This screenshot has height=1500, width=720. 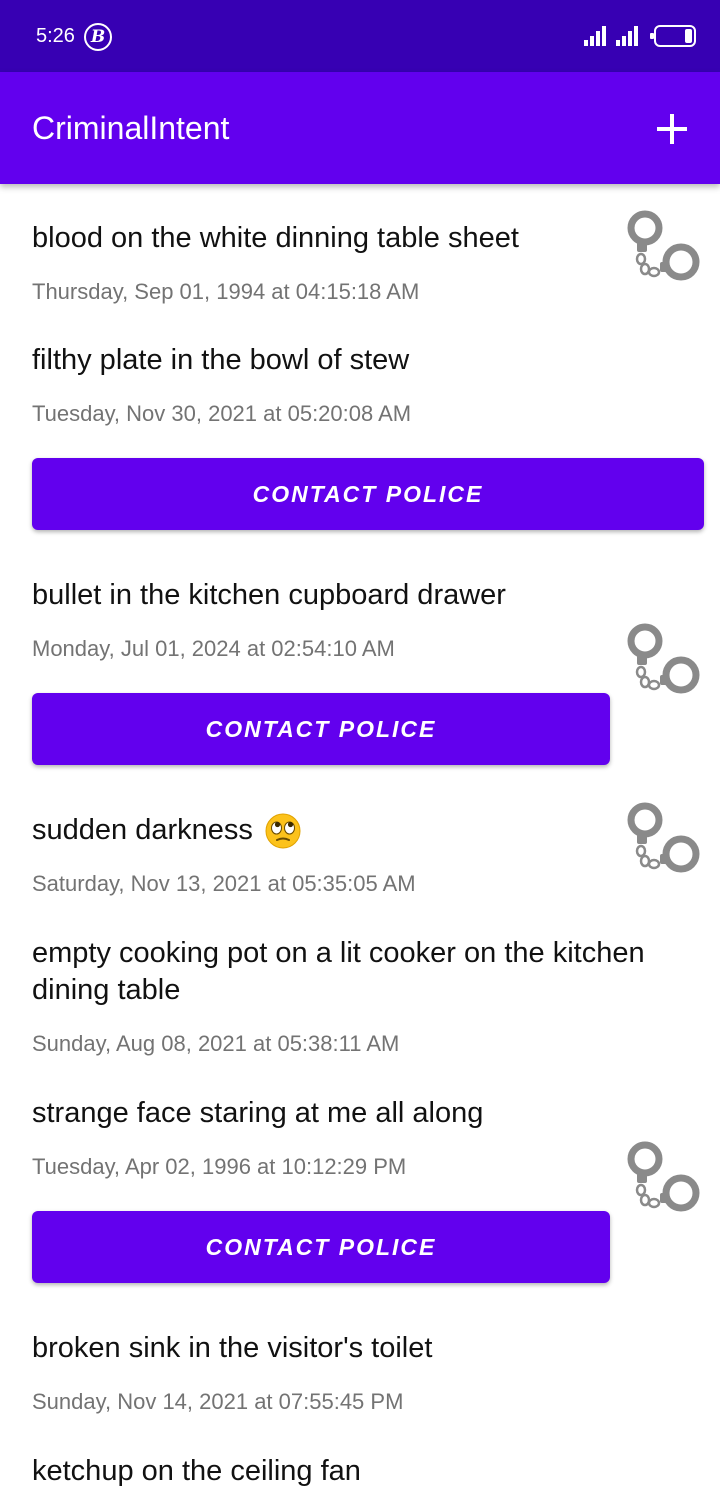 What do you see at coordinates (224, 883) in the screenshot?
I see `crime-date: Saturday, Nov 13, 2021 at 05:35:05 AM` at bounding box center [224, 883].